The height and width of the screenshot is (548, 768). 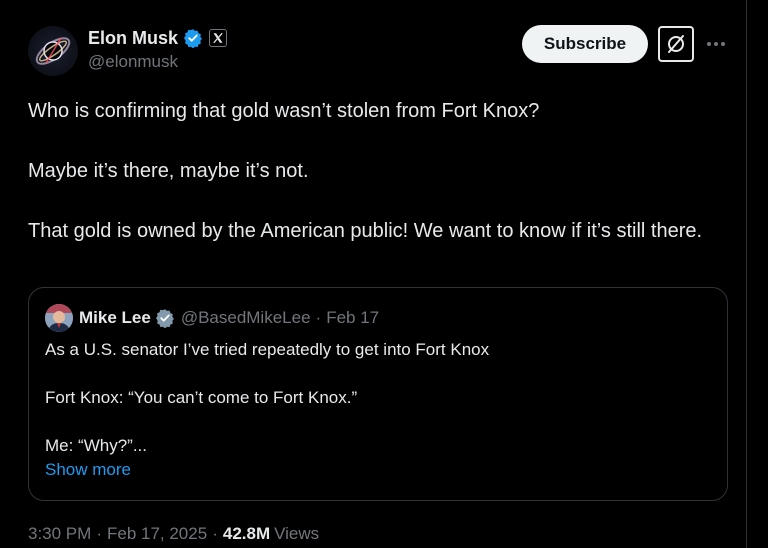 I want to click on quote-author-name: Mike Lee, so click(x=115, y=318).